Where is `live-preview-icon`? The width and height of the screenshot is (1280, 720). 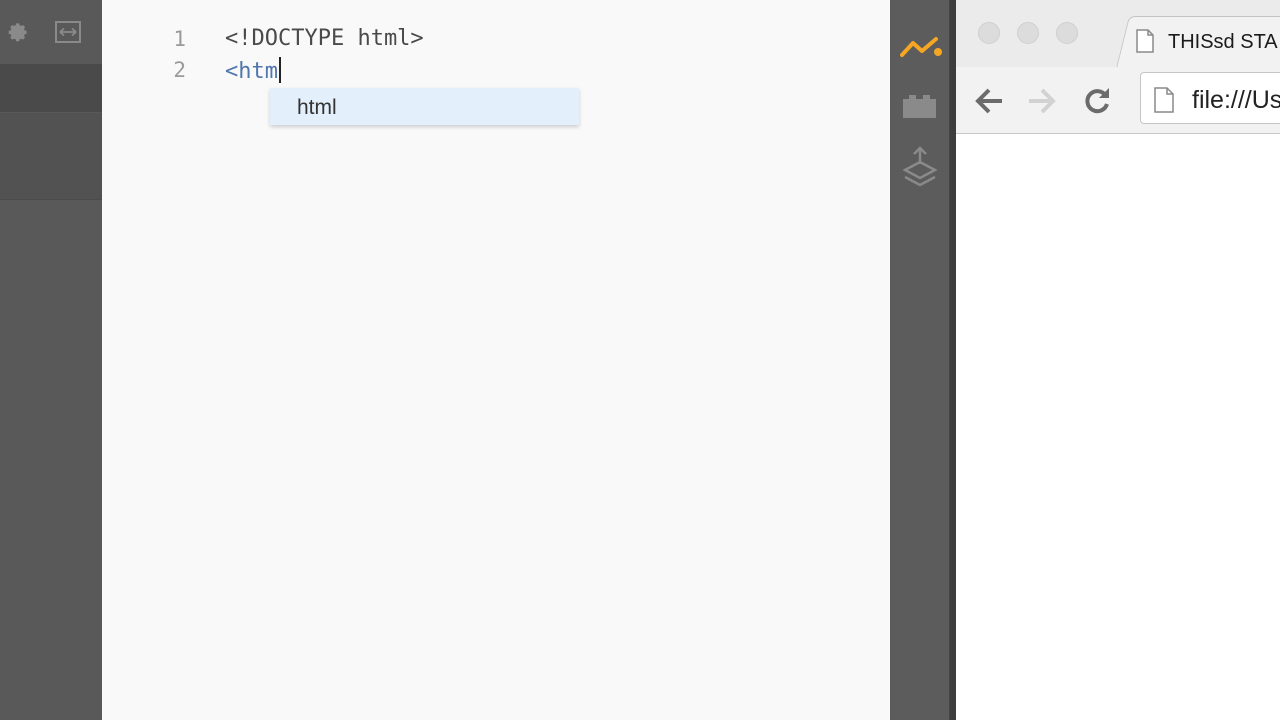
live-preview-icon is located at coordinates (921, 47).